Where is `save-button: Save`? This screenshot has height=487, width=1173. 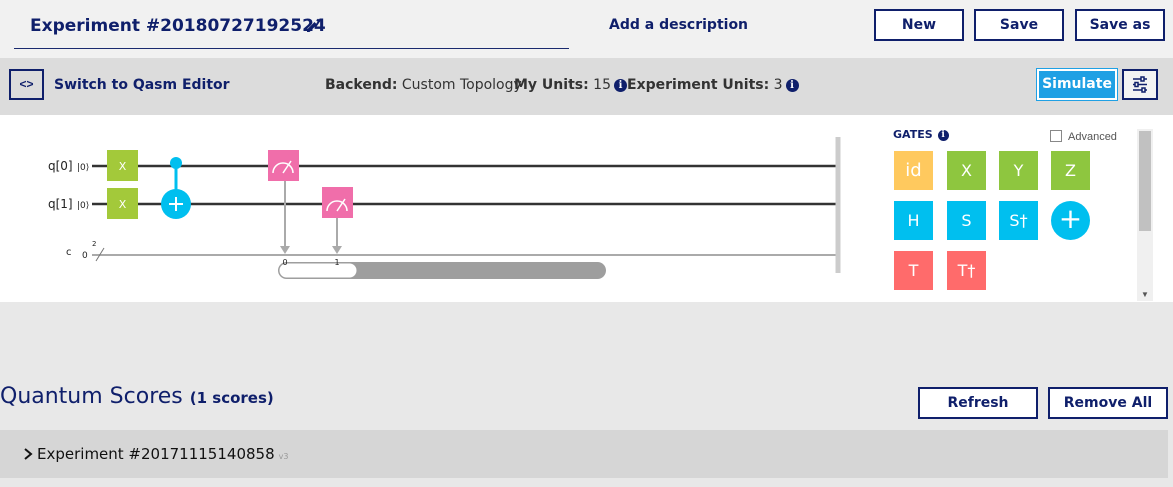
save-button: Save is located at coordinates (1019, 25).